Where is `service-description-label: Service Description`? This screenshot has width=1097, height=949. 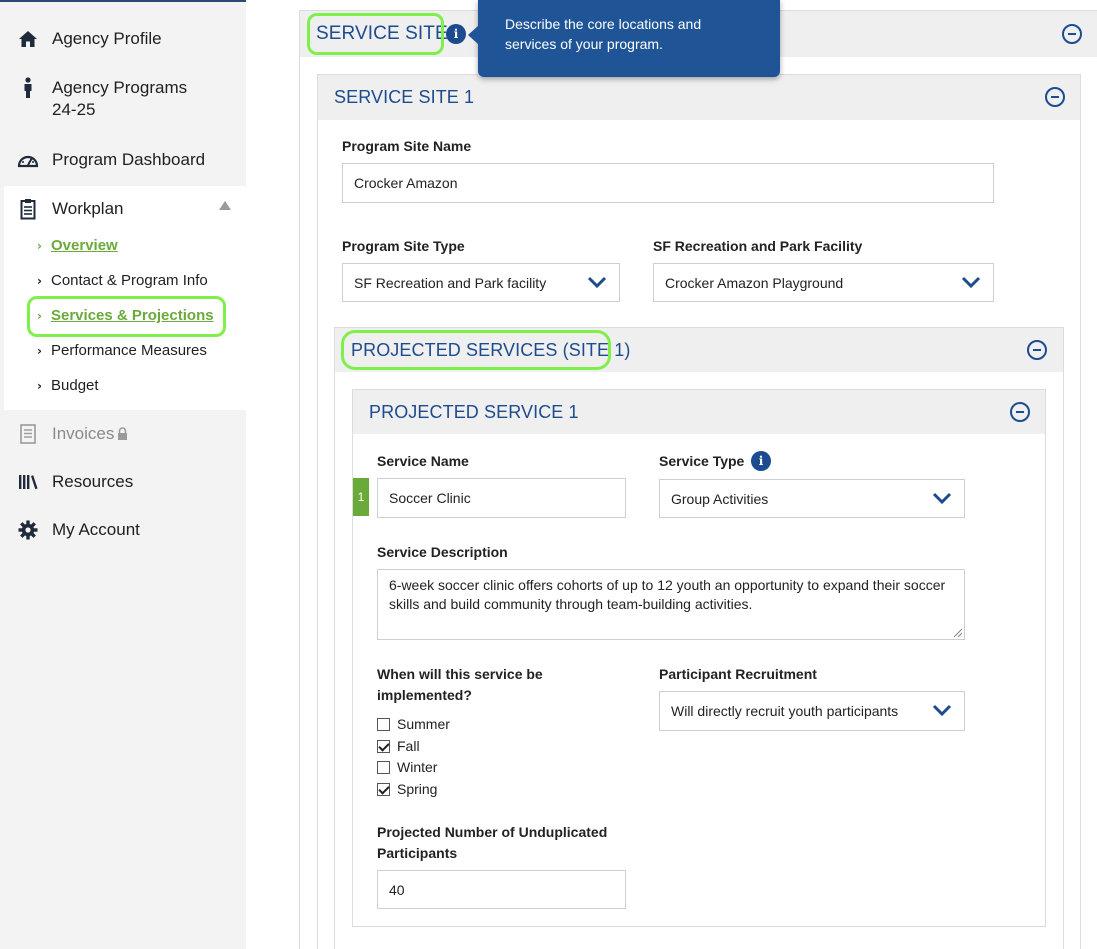 service-description-label: Service Description is located at coordinates (442, 552).